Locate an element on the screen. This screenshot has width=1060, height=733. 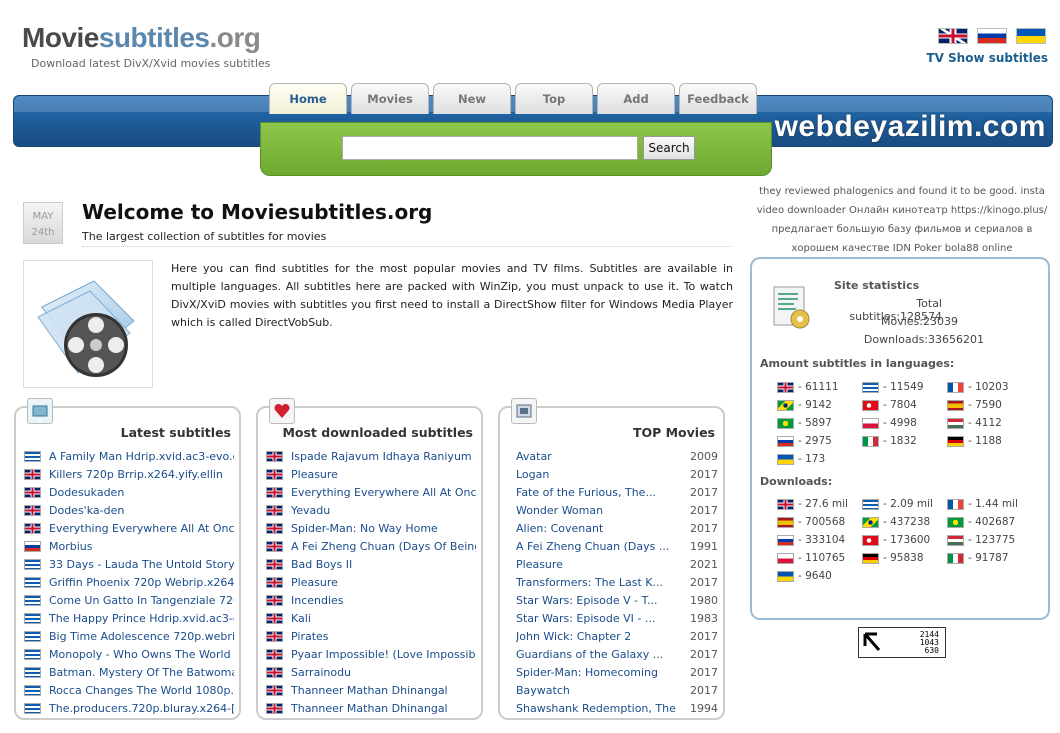
item-title-link: Pyaar Impossible! (Love Impossible! is located at coordinates (383, 654).